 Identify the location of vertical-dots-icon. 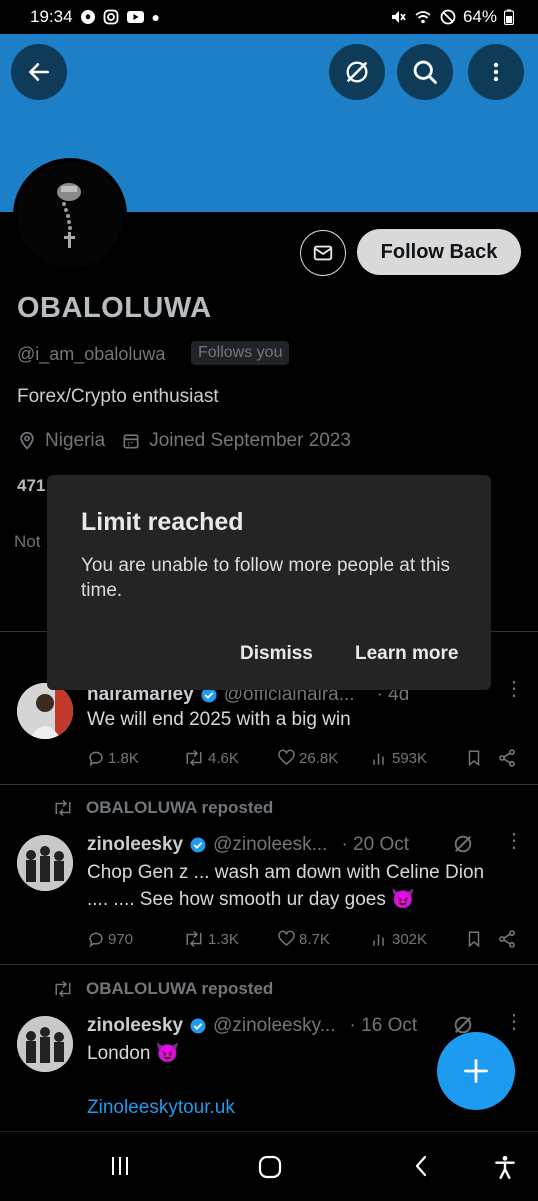
(496, 72).